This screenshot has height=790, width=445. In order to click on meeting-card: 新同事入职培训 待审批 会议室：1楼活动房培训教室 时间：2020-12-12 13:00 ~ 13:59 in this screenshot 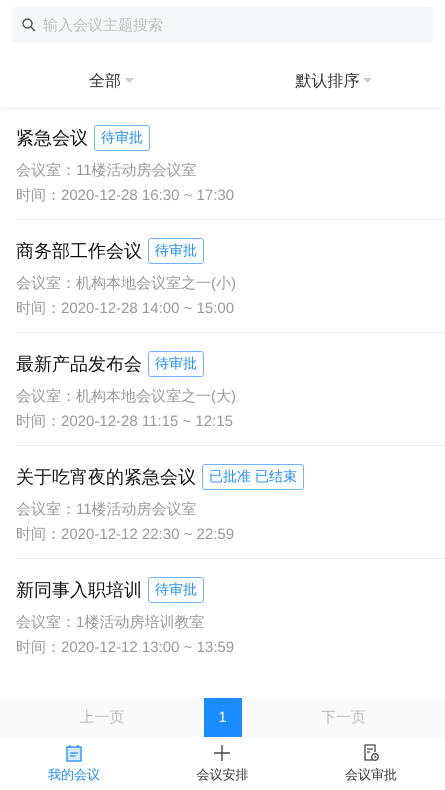, I will do `click(230, 615)`.